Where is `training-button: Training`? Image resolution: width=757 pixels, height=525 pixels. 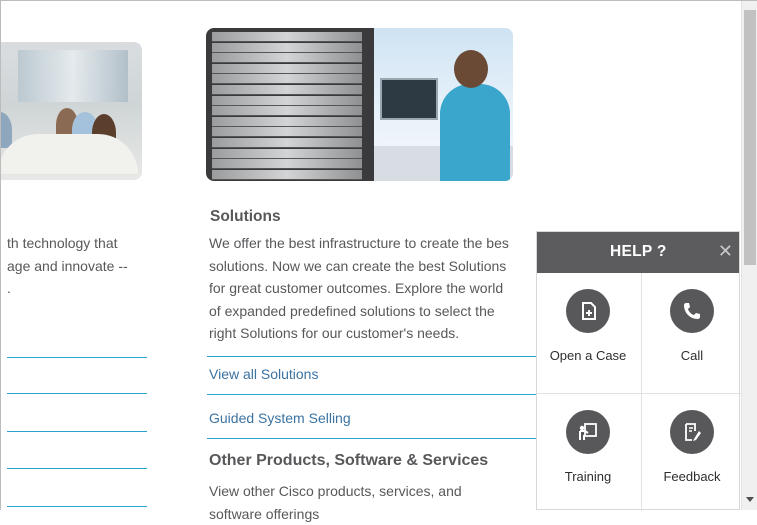 training-button: Training is located at coordinates (588, 454).